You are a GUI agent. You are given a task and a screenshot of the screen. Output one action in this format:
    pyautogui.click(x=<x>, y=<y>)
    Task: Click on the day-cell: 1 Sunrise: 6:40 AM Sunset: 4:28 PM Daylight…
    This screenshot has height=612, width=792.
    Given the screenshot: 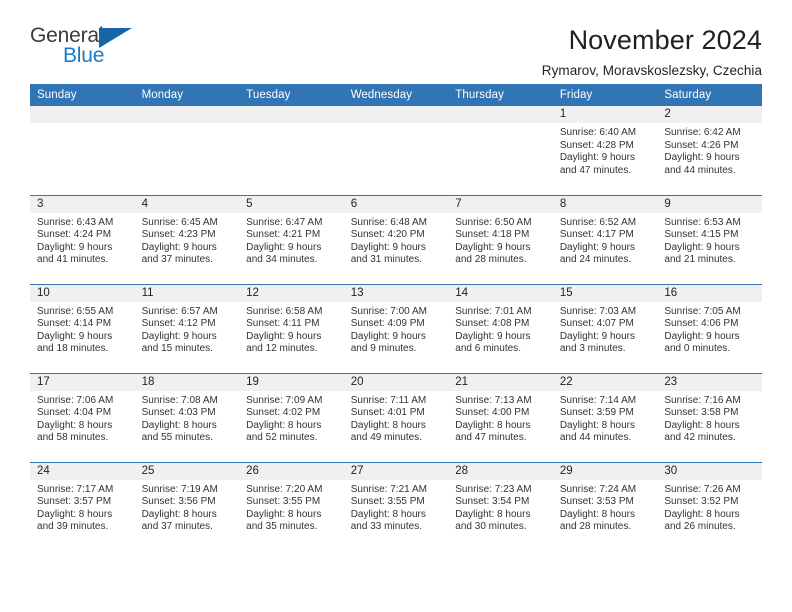 What is the action you would take?
    pyautogui.click(x=605, y=150)
    